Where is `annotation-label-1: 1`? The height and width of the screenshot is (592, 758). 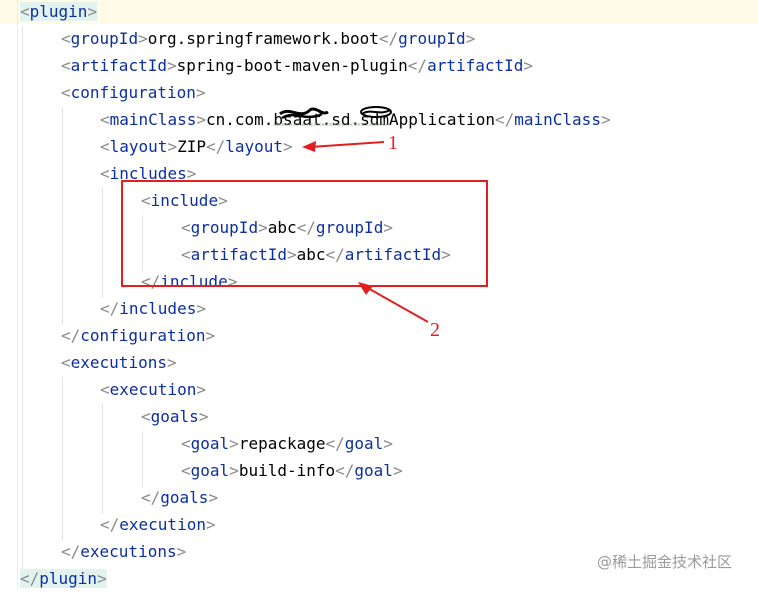 annotation-label-1: 1 is located at coordinates (393, 143).